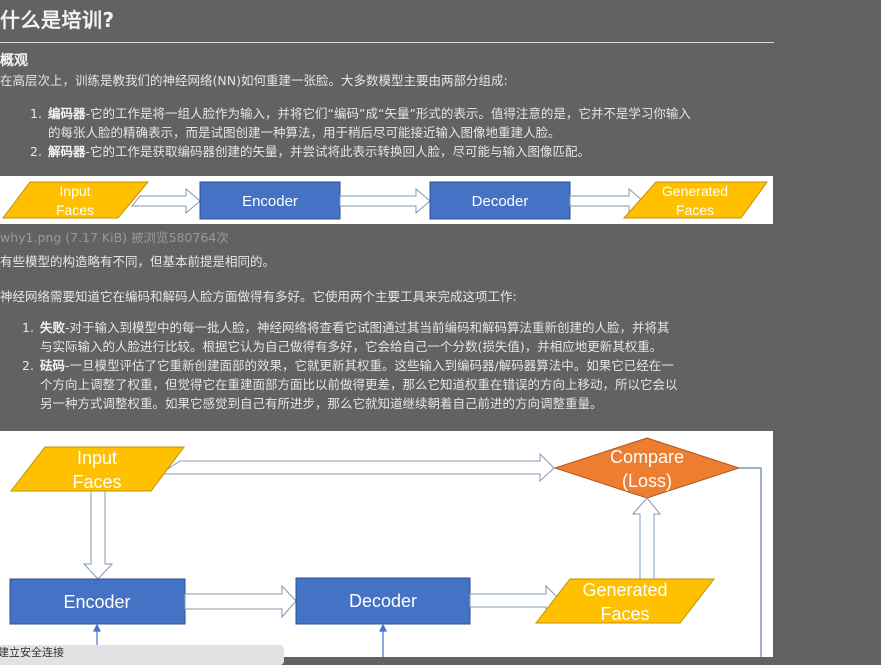 The height and width of the screenshot is (665, 881). I want to click on svg-text: Compare, so click(647, 457).